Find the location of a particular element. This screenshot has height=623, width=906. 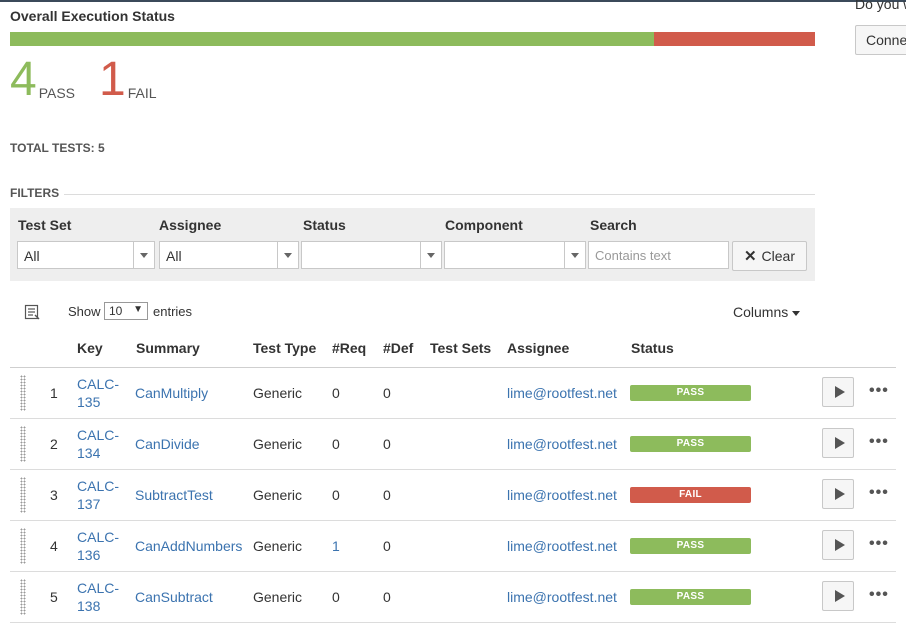

fail-count: 1 is located at coordinates (112, 79).